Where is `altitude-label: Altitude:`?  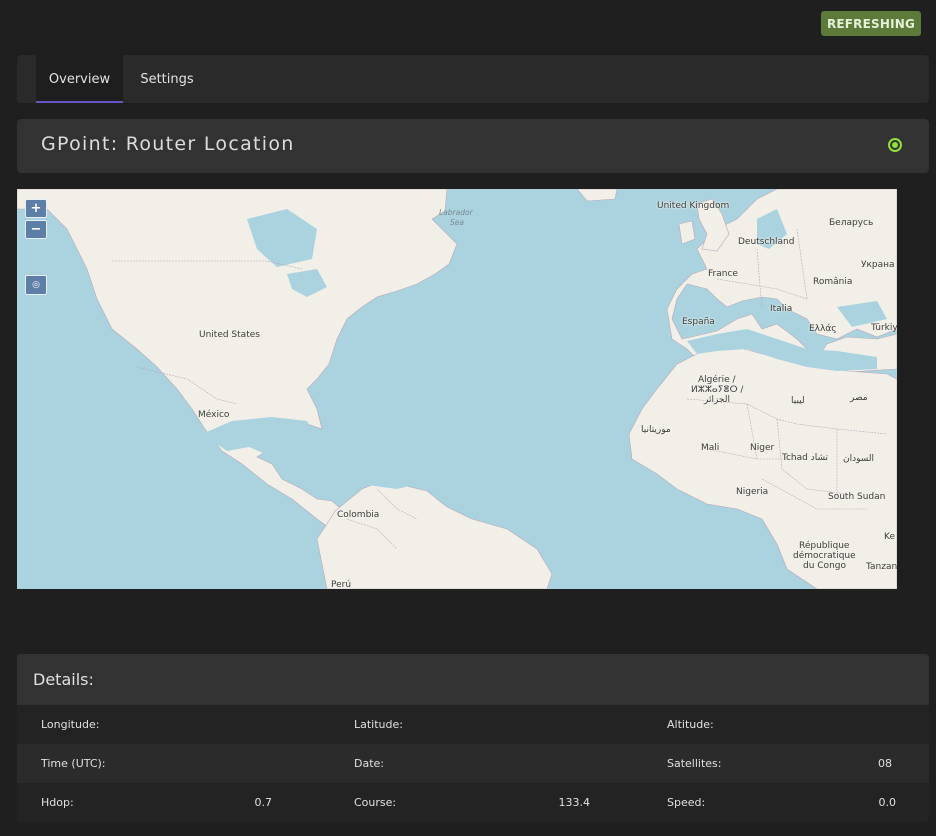
altitude-label: Altitude: is located at coordinates (690, 724).